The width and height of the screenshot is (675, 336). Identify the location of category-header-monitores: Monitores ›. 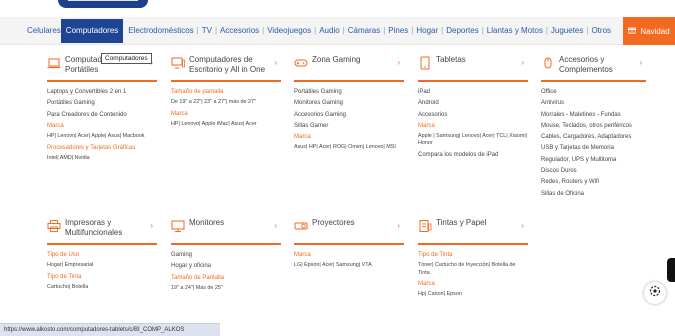
(226, 231).